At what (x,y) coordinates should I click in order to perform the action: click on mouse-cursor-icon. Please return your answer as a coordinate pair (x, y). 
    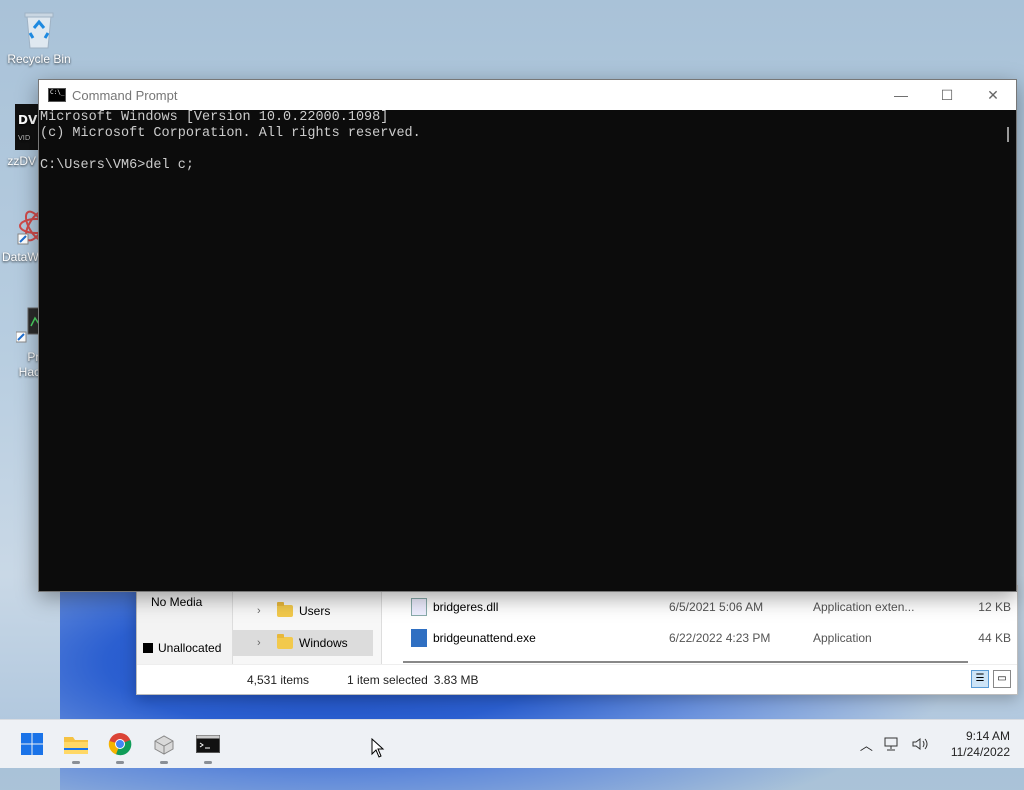
    Looking at the image, I should click on (378, 748).